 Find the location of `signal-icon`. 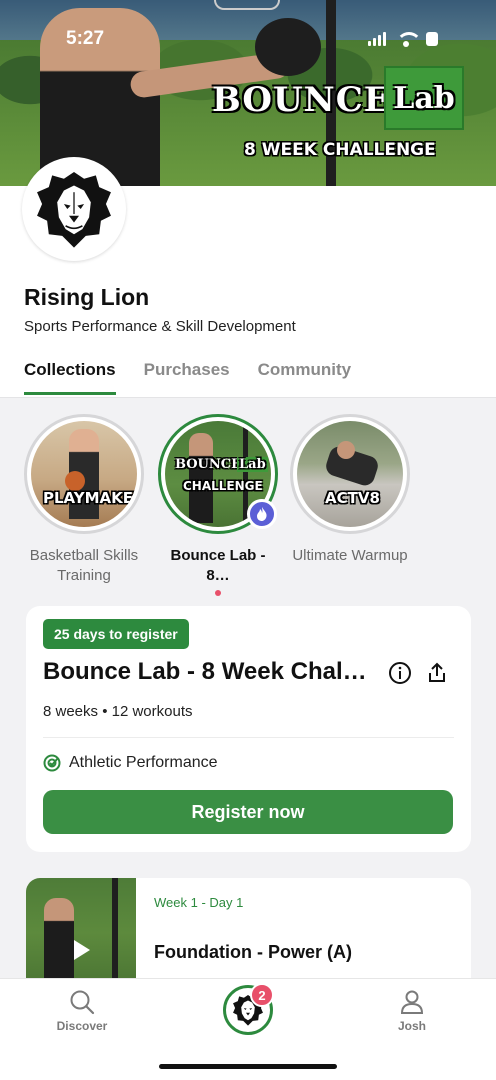

signal-icon is located at coordinates (377, 39).